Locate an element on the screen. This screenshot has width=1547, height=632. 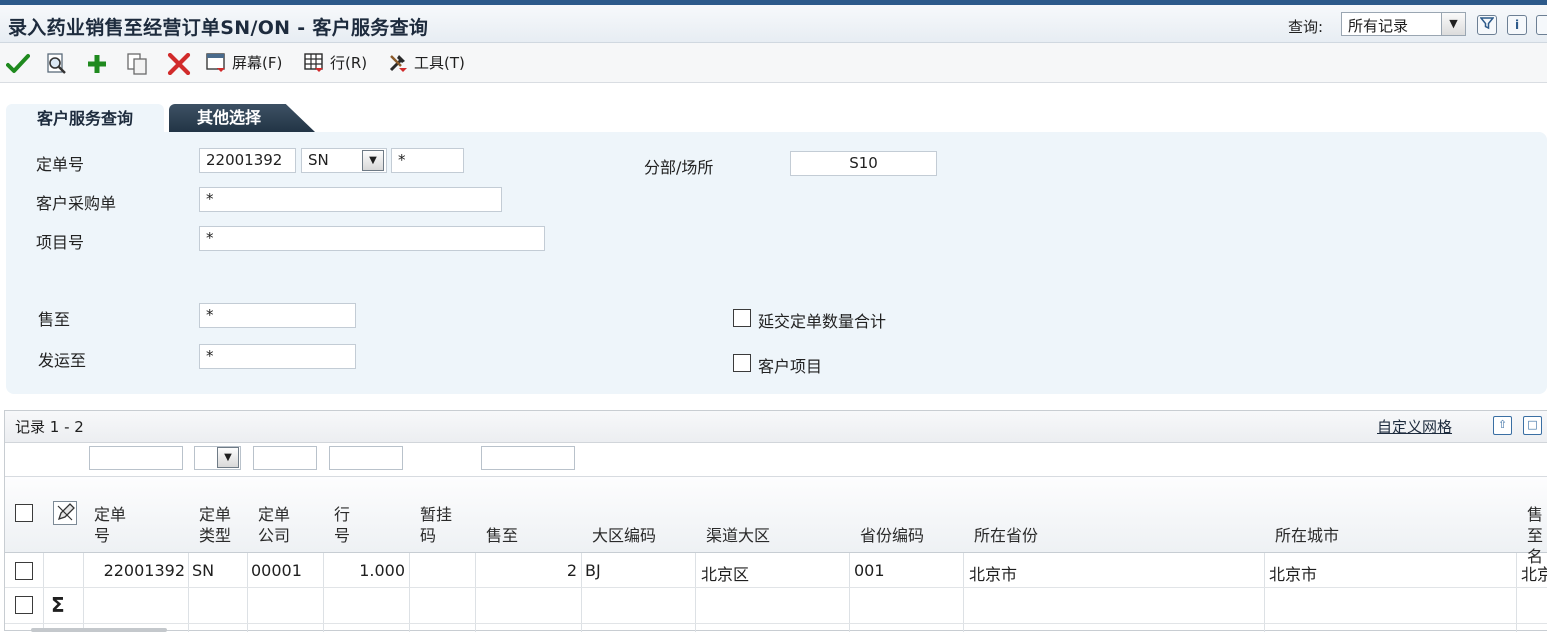
screen-icon is located at coordinates (215, 62).